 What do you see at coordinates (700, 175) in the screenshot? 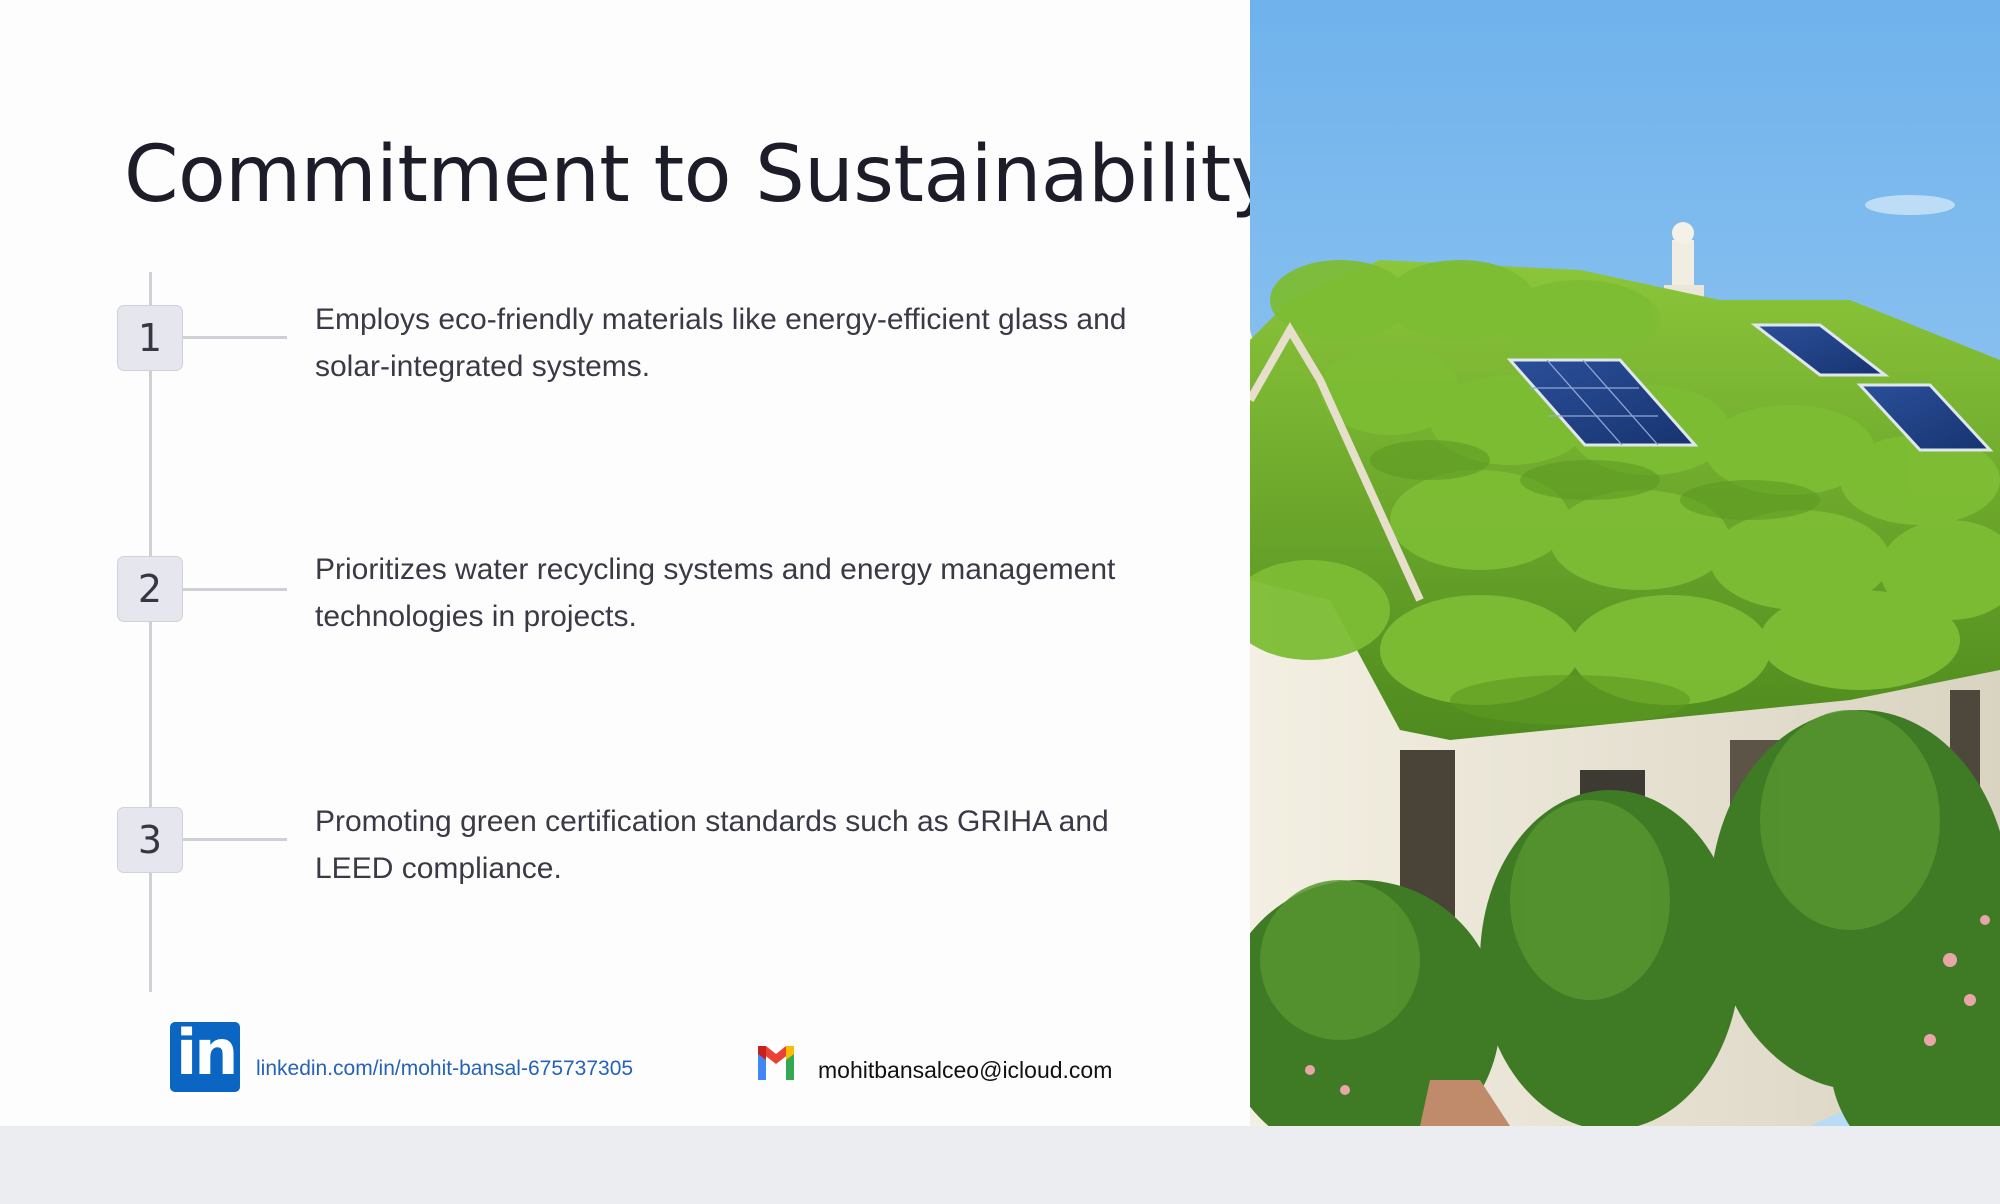
I see `page-title: Commitment to Sustainability` at bounding box center [700, 175].